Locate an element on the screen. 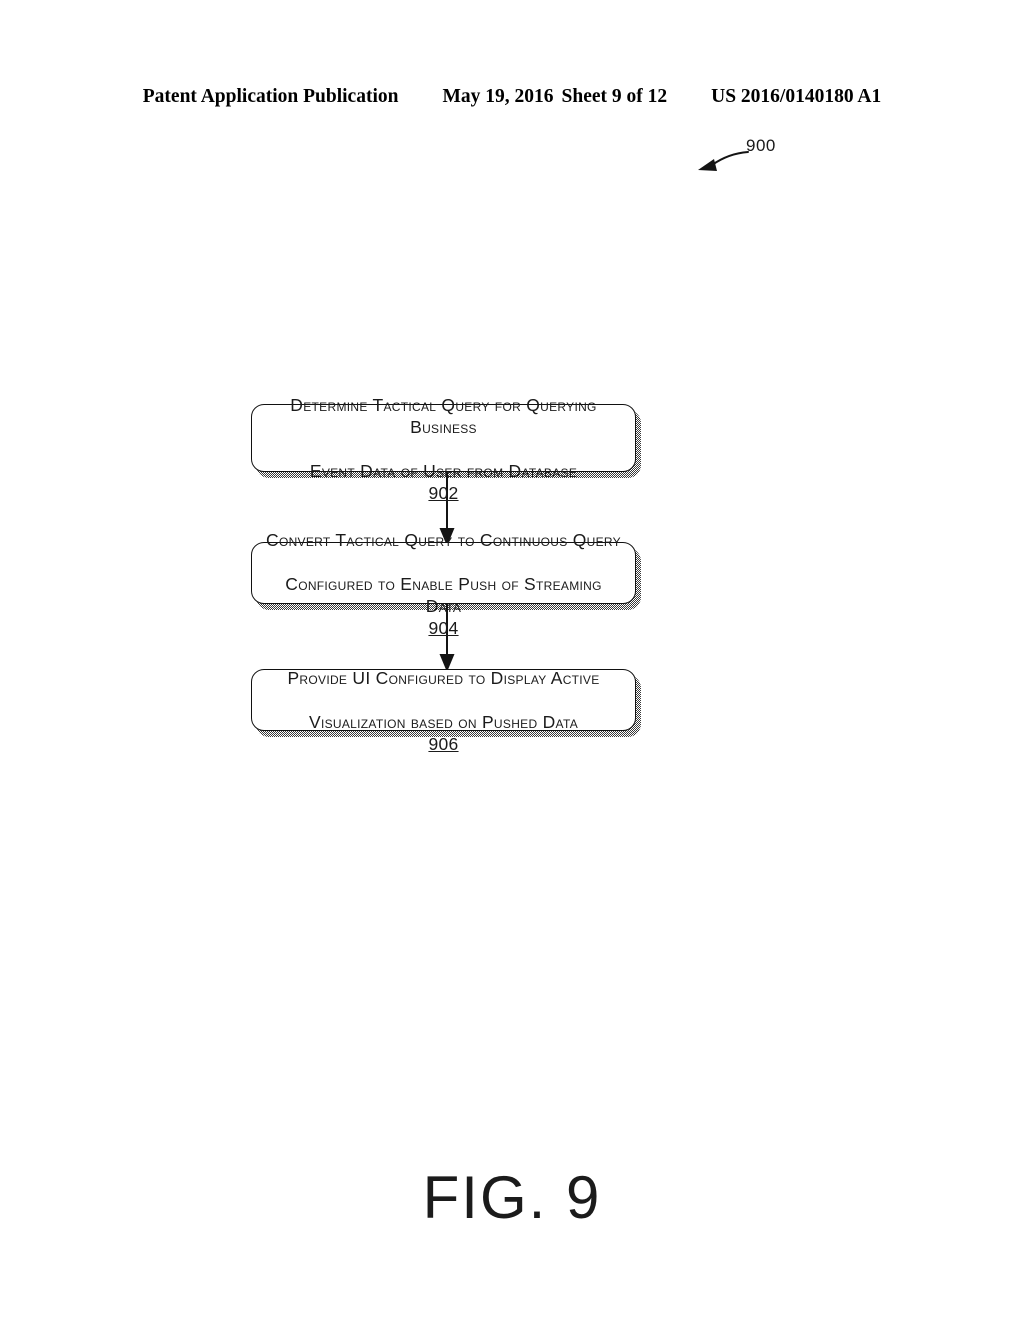 The height and width of the screenshot is (1320, 1024). flowchart-step-904-refnum: 904 is located at coordinates (443, 628).